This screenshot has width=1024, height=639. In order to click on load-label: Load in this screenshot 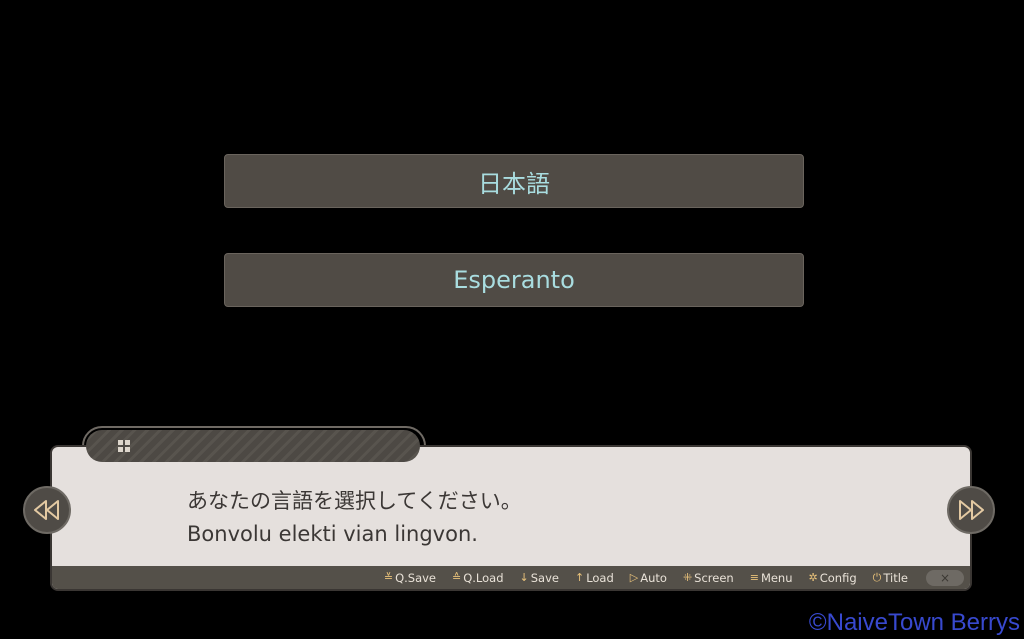, I will do `click(600, 577)`.